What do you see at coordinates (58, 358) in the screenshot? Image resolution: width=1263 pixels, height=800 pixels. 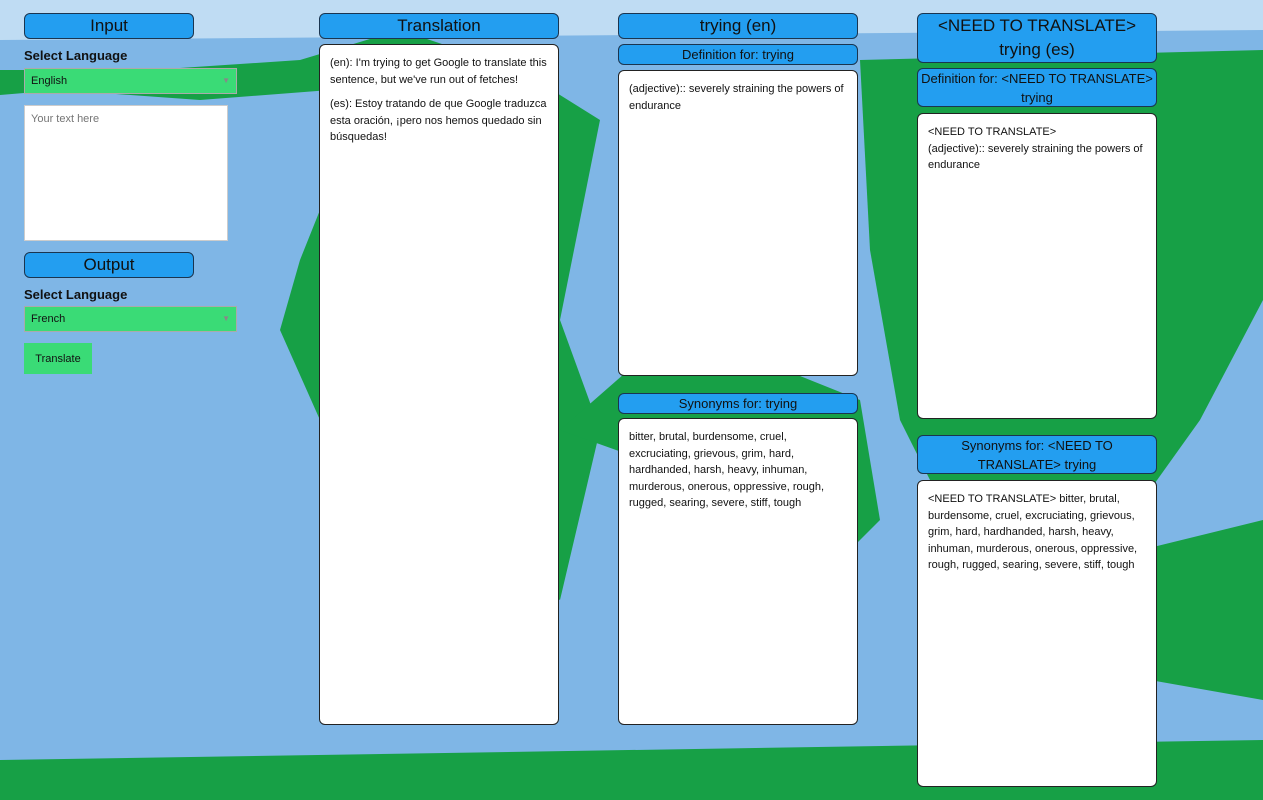 I see `translate-button: Translate` at bounding box center [58, 358].